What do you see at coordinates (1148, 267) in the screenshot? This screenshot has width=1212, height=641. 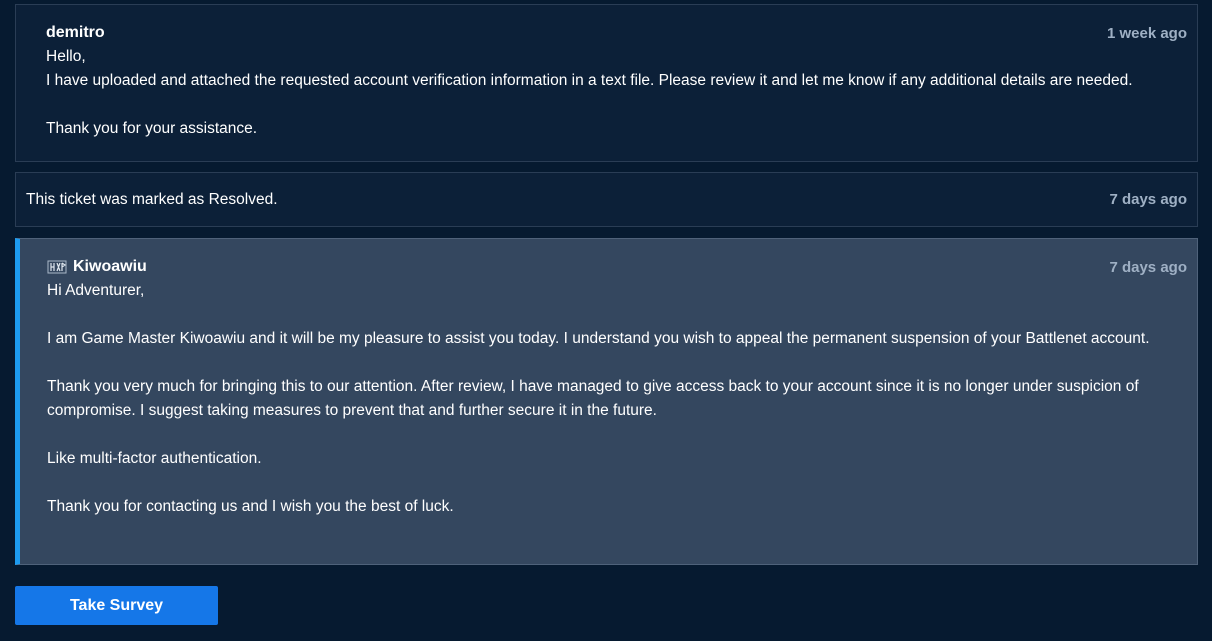 I see `message-timestamp: 7 days ago` at bounding box center [1148, 267].